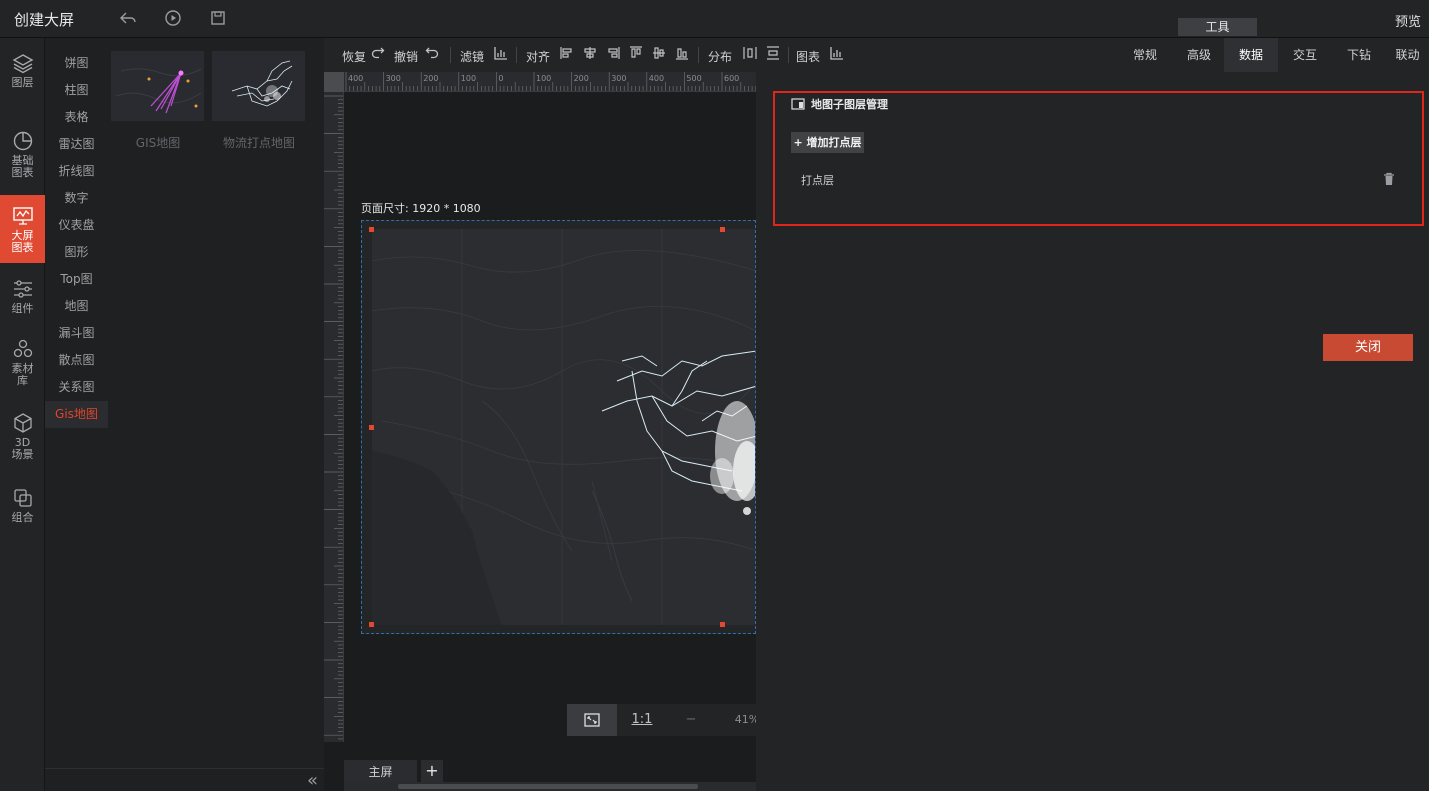  I want to click on scrollbar-thumb, so click(548, 786).